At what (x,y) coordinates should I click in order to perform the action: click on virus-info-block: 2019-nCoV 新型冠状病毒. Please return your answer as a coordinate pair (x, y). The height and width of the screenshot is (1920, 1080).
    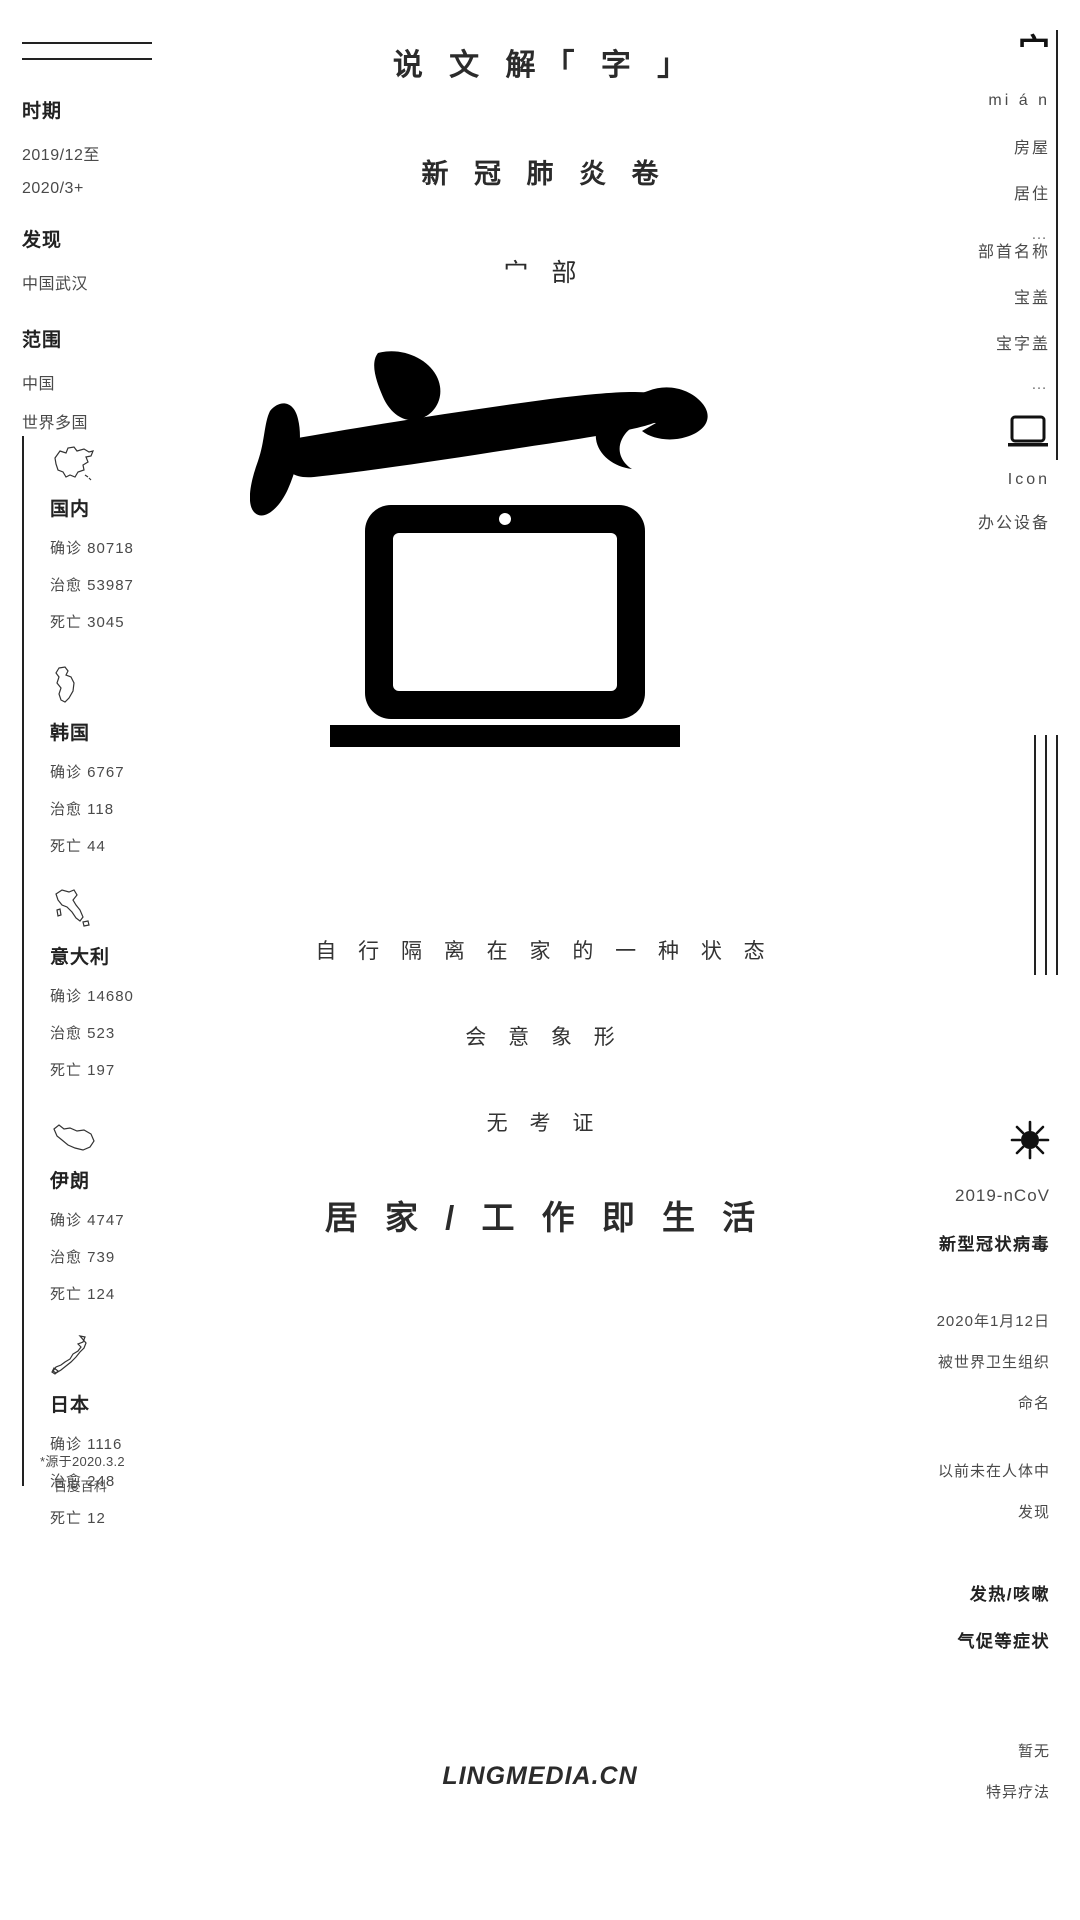
    Looking at the image, I should click on (994, 1198).